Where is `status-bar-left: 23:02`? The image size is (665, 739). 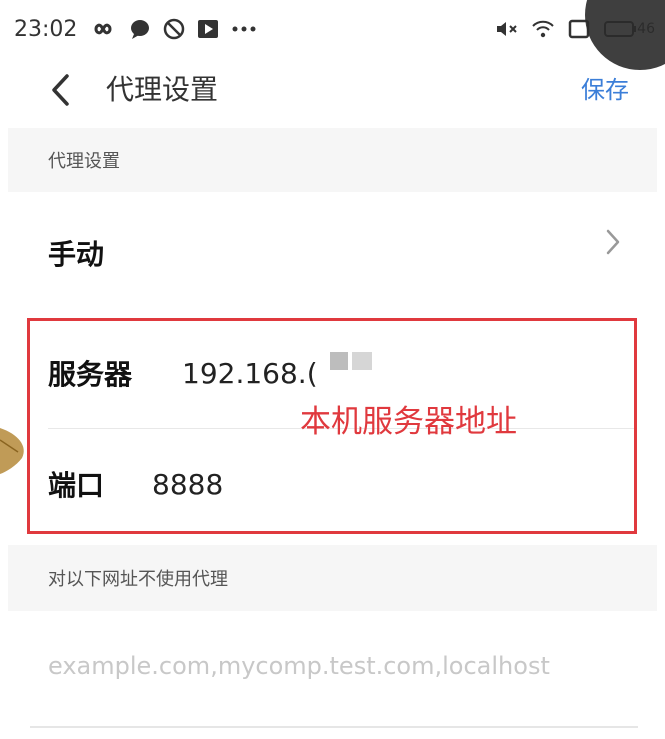
status-bar-left: 23:02 is located at coordinates (135, 29).